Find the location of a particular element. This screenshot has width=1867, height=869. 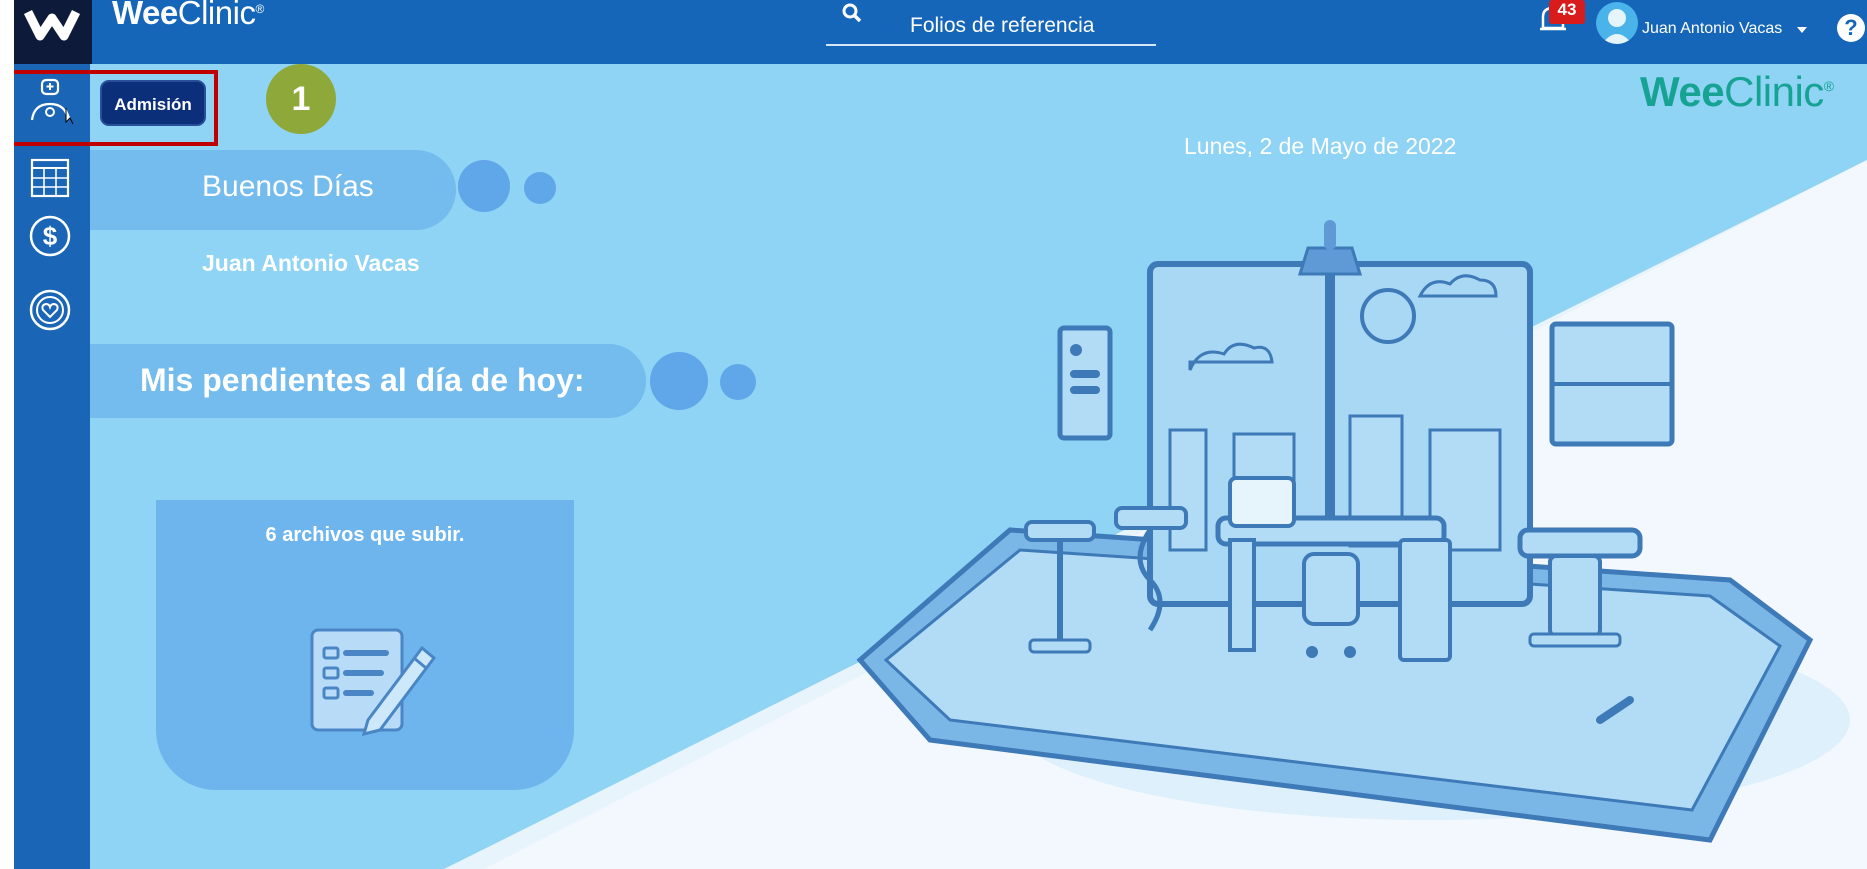

pending-title: Mis pendientes al día de hoy: is located at coordinates (362, 380).